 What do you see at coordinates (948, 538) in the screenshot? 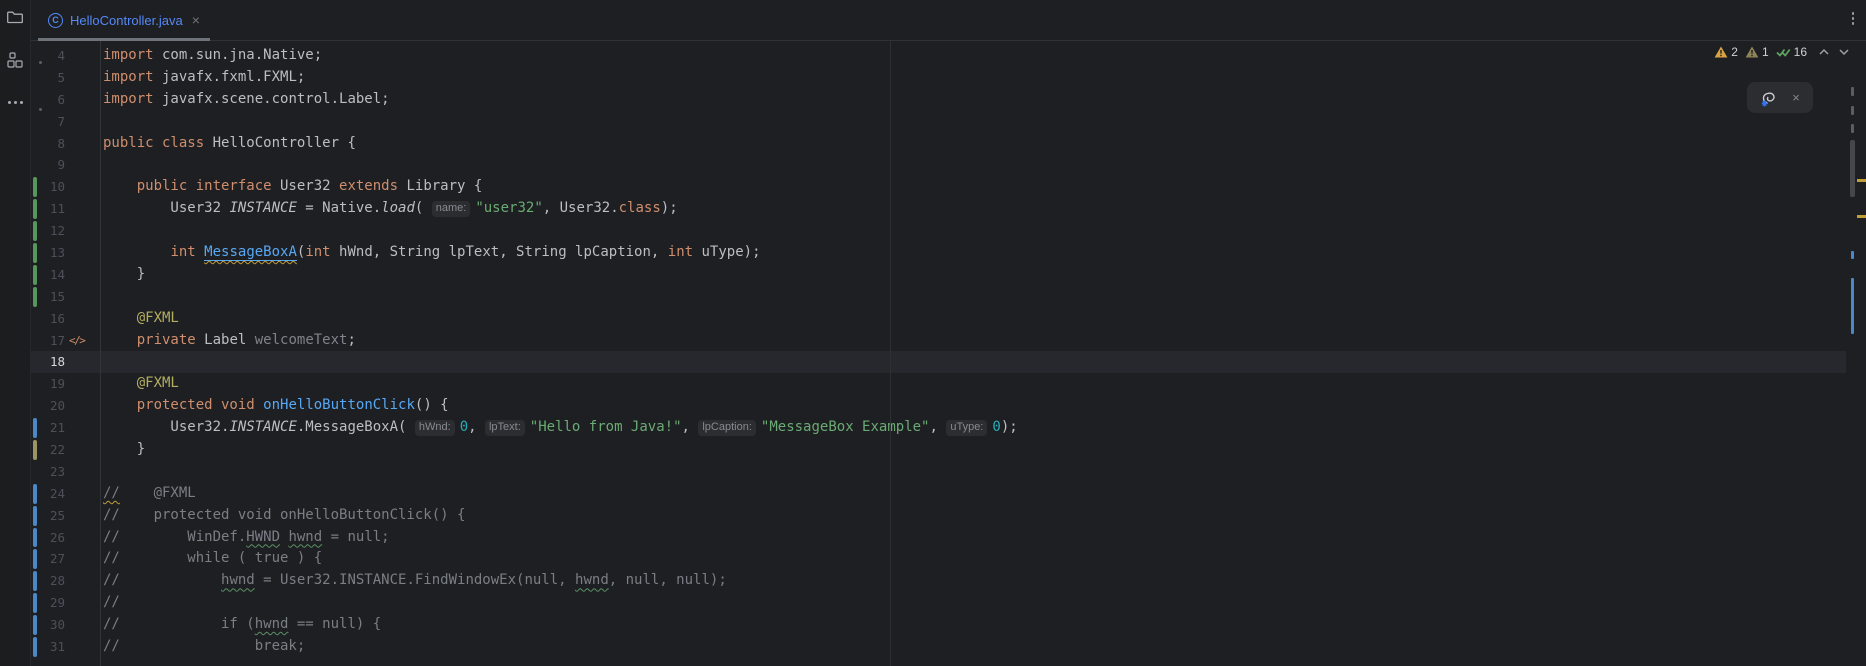
I see `code-line: 26 // WinDef.HWND hwnd = null;` at bounding box center [948, 538].